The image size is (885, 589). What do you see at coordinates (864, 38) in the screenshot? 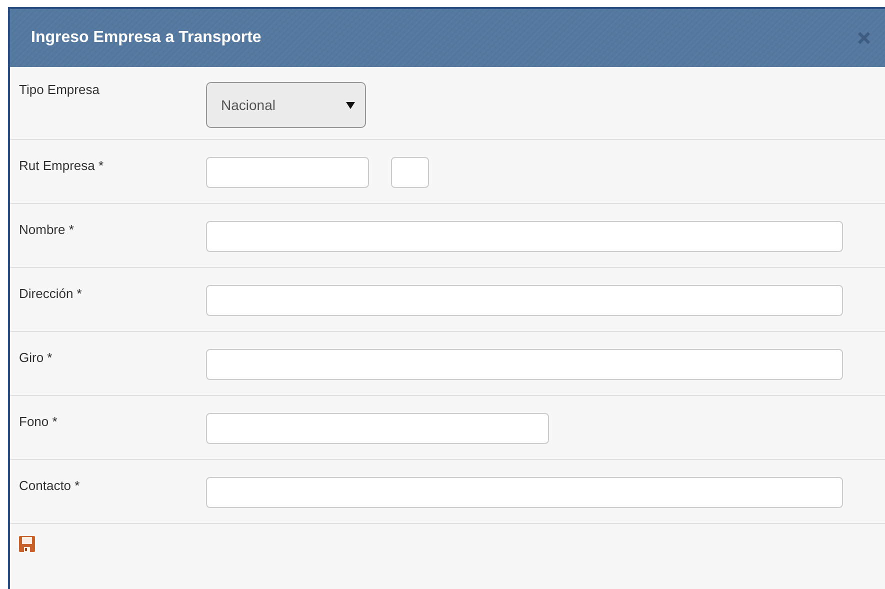
I see `close-icon` at bounding box center [864, 38].